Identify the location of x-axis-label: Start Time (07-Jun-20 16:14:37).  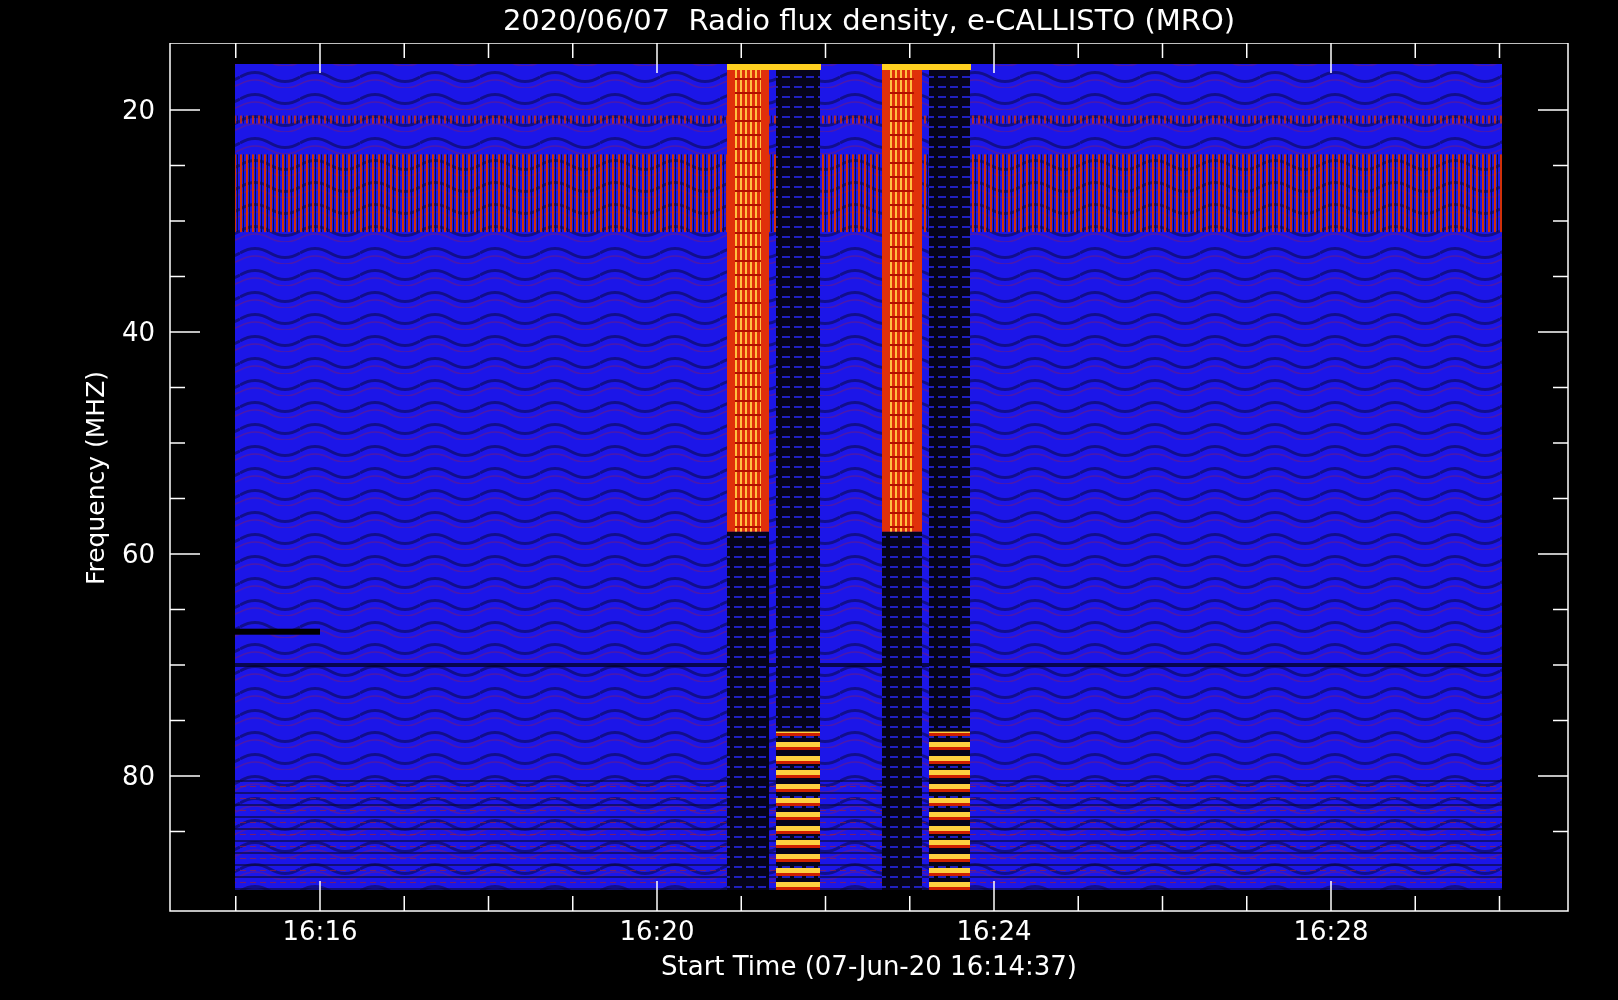
(869, 966).